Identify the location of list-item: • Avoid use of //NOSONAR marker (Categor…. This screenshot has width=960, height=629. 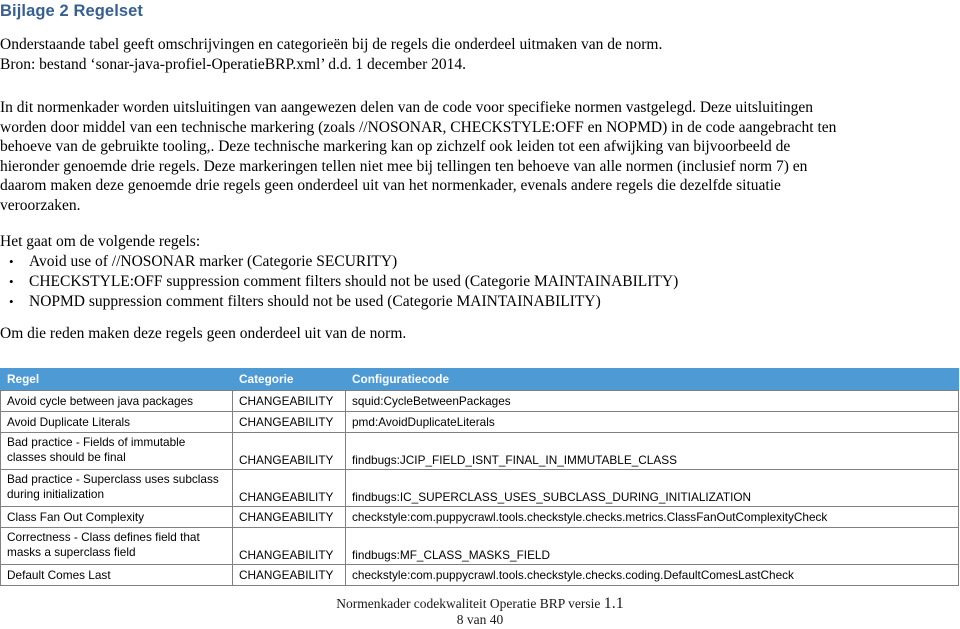
(450, 262).